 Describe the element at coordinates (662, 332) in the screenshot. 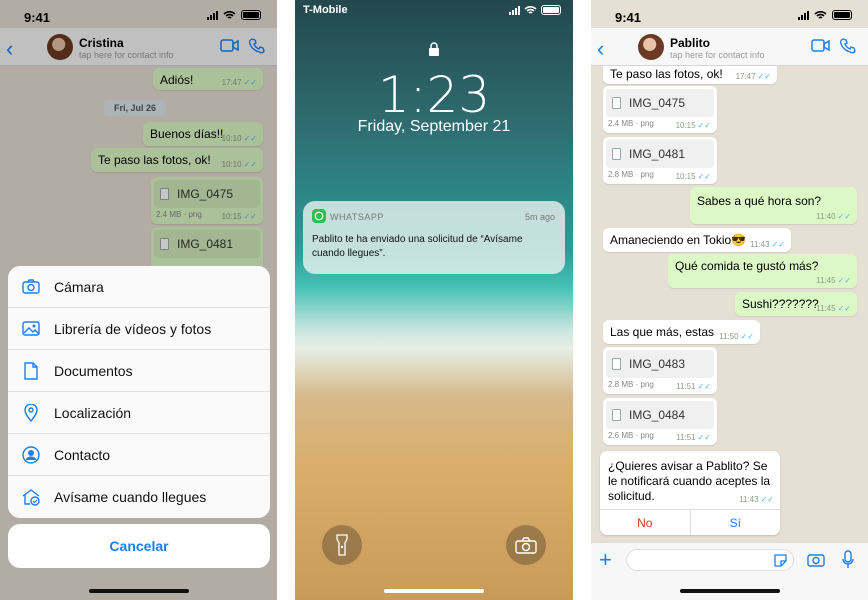

I see `message-text: Las que más, estas` at that location.